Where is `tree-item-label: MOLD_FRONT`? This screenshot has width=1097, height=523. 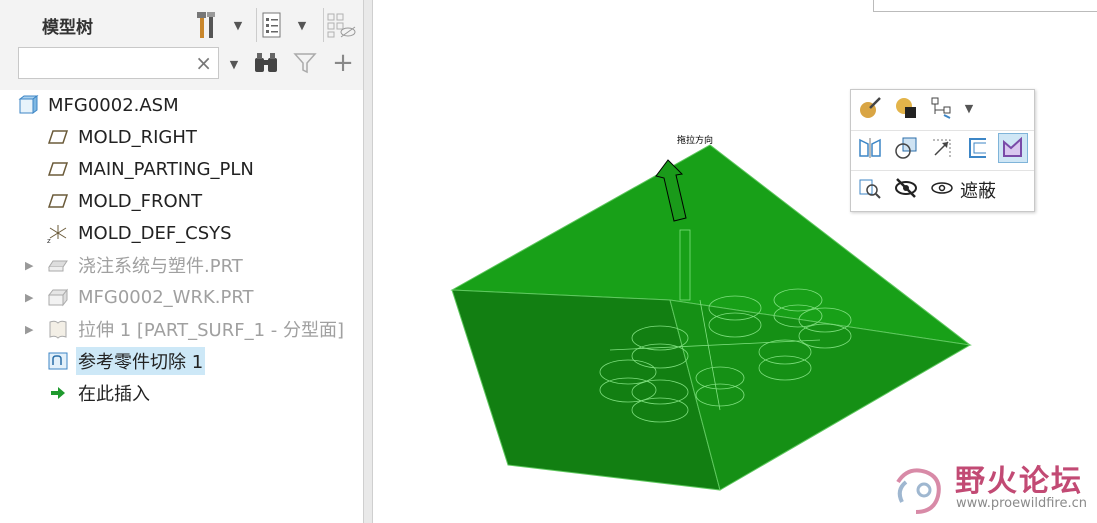 tree-item-label: MOLD_FRONT is located at coordinates (140, 201).